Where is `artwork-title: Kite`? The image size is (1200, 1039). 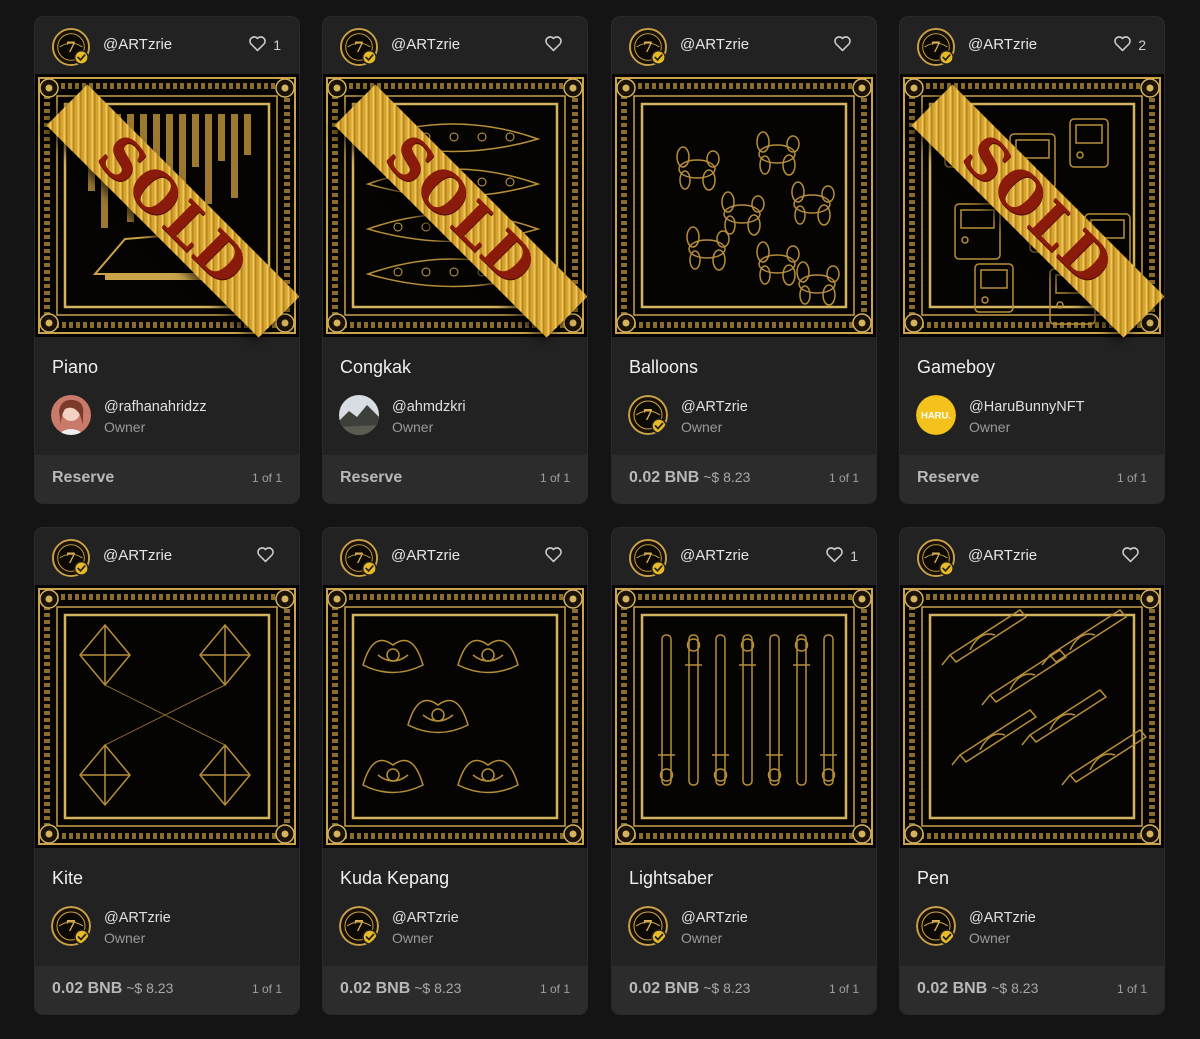 artwork-title: Kite is located at coordinates (67, 878).